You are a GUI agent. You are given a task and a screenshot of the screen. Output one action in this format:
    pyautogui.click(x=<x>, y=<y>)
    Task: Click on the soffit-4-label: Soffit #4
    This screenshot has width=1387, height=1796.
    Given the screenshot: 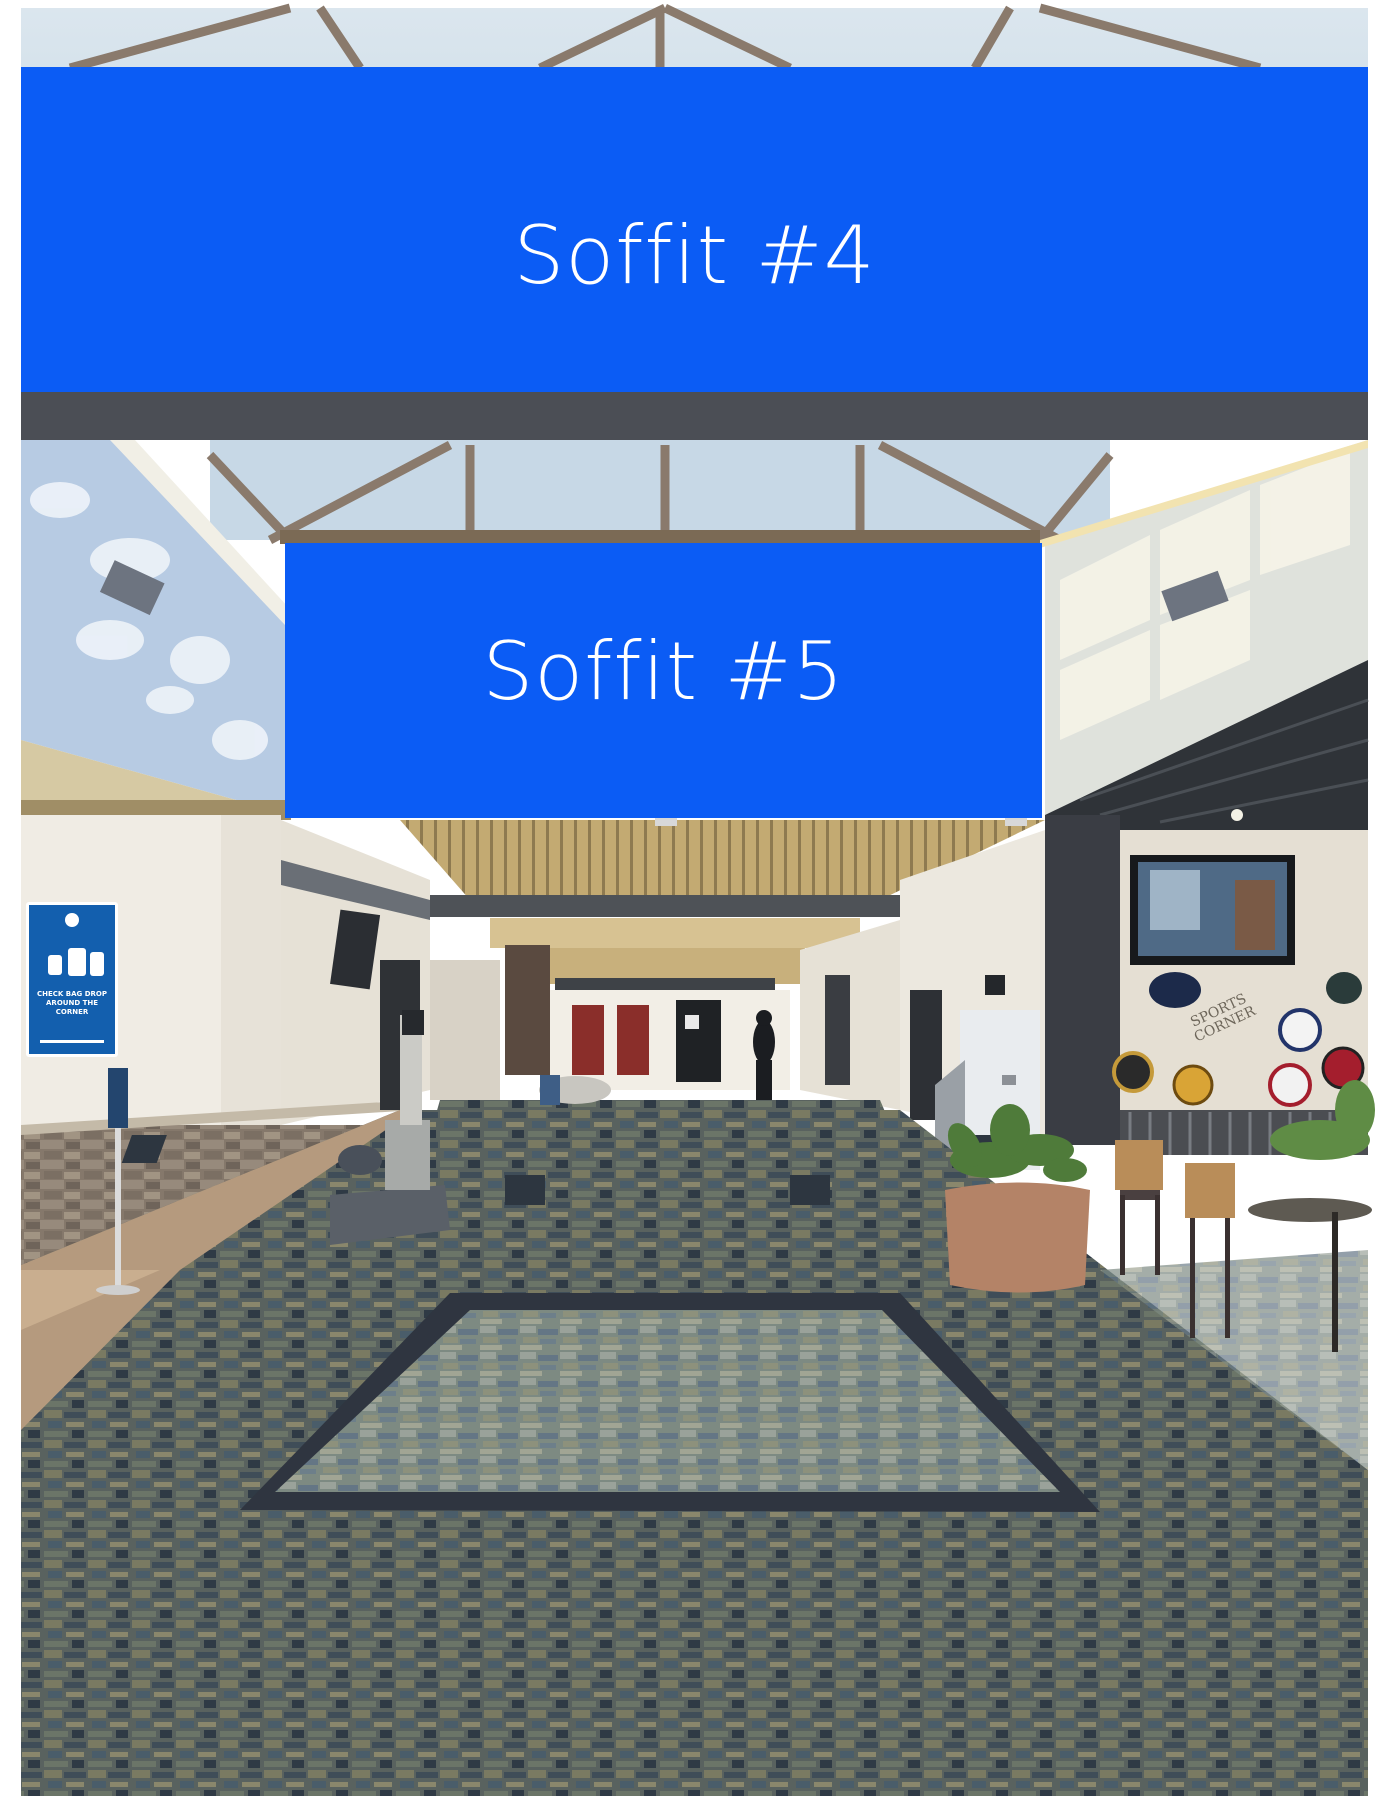 What is the action you would take?
    pyautogui.click(x=694, y=255)
    